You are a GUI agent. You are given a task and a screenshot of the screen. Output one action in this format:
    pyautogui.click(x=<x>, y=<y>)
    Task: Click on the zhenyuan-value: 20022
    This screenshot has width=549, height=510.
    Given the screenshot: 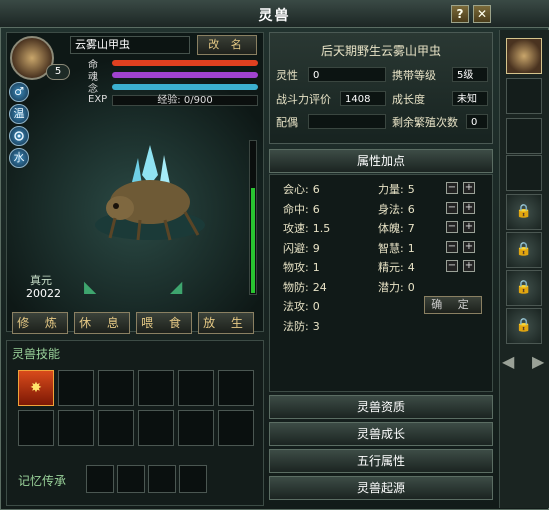 What is the action you would take?
    pyautogui.click(x=43, y=293)
    